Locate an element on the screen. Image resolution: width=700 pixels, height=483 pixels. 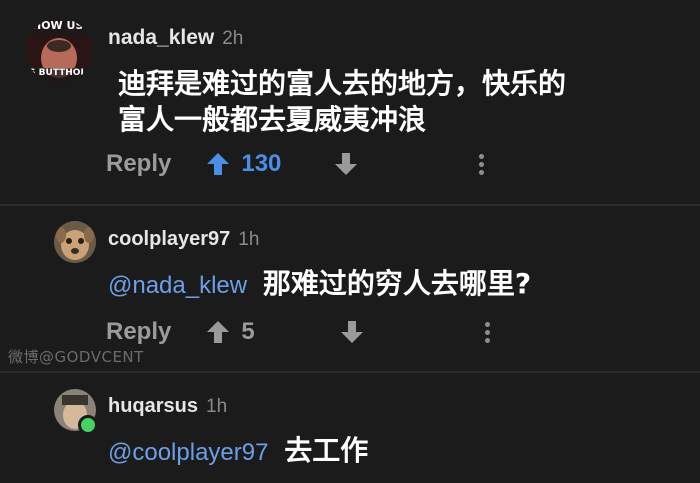
watermark: 微博@GODVCENT is located at coordinates (76, 357).